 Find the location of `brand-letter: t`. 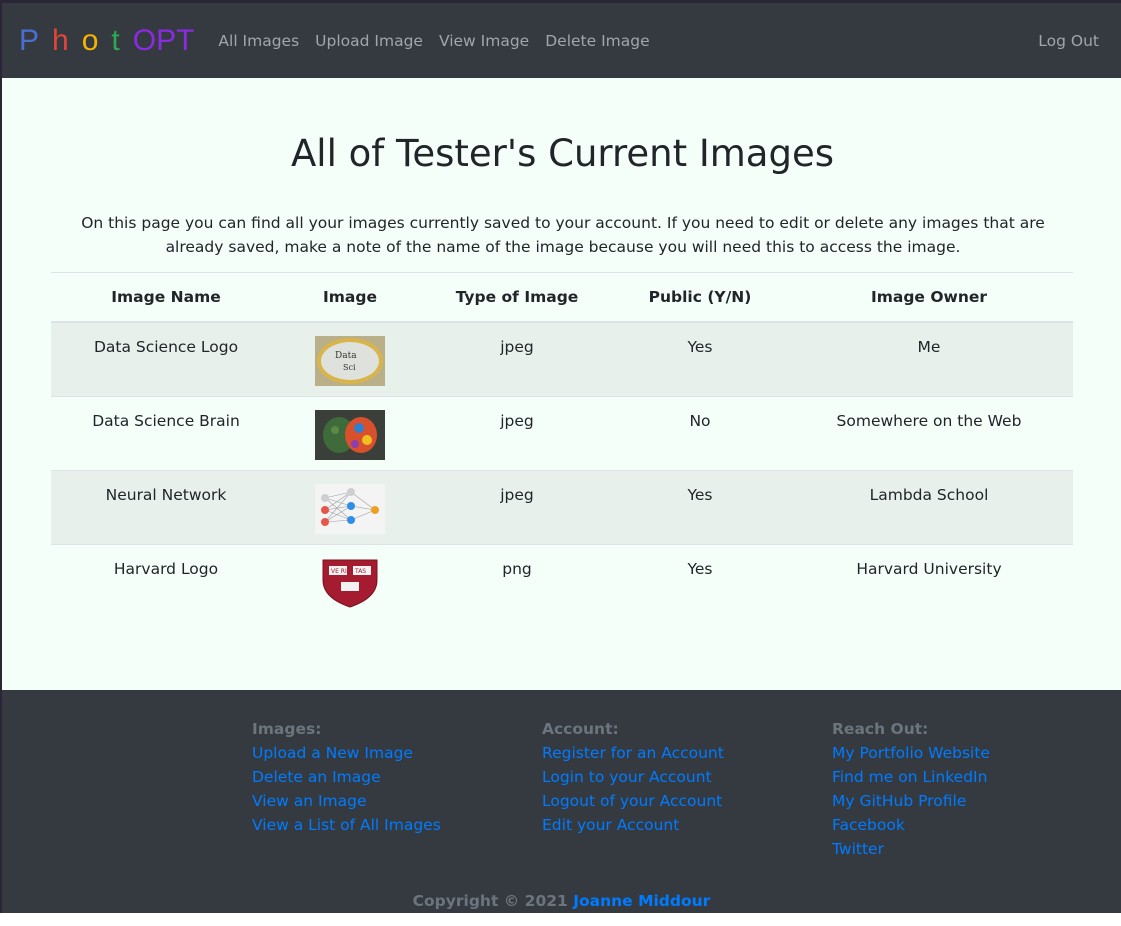

brand-letter: t is located at coordinates (115, 40).